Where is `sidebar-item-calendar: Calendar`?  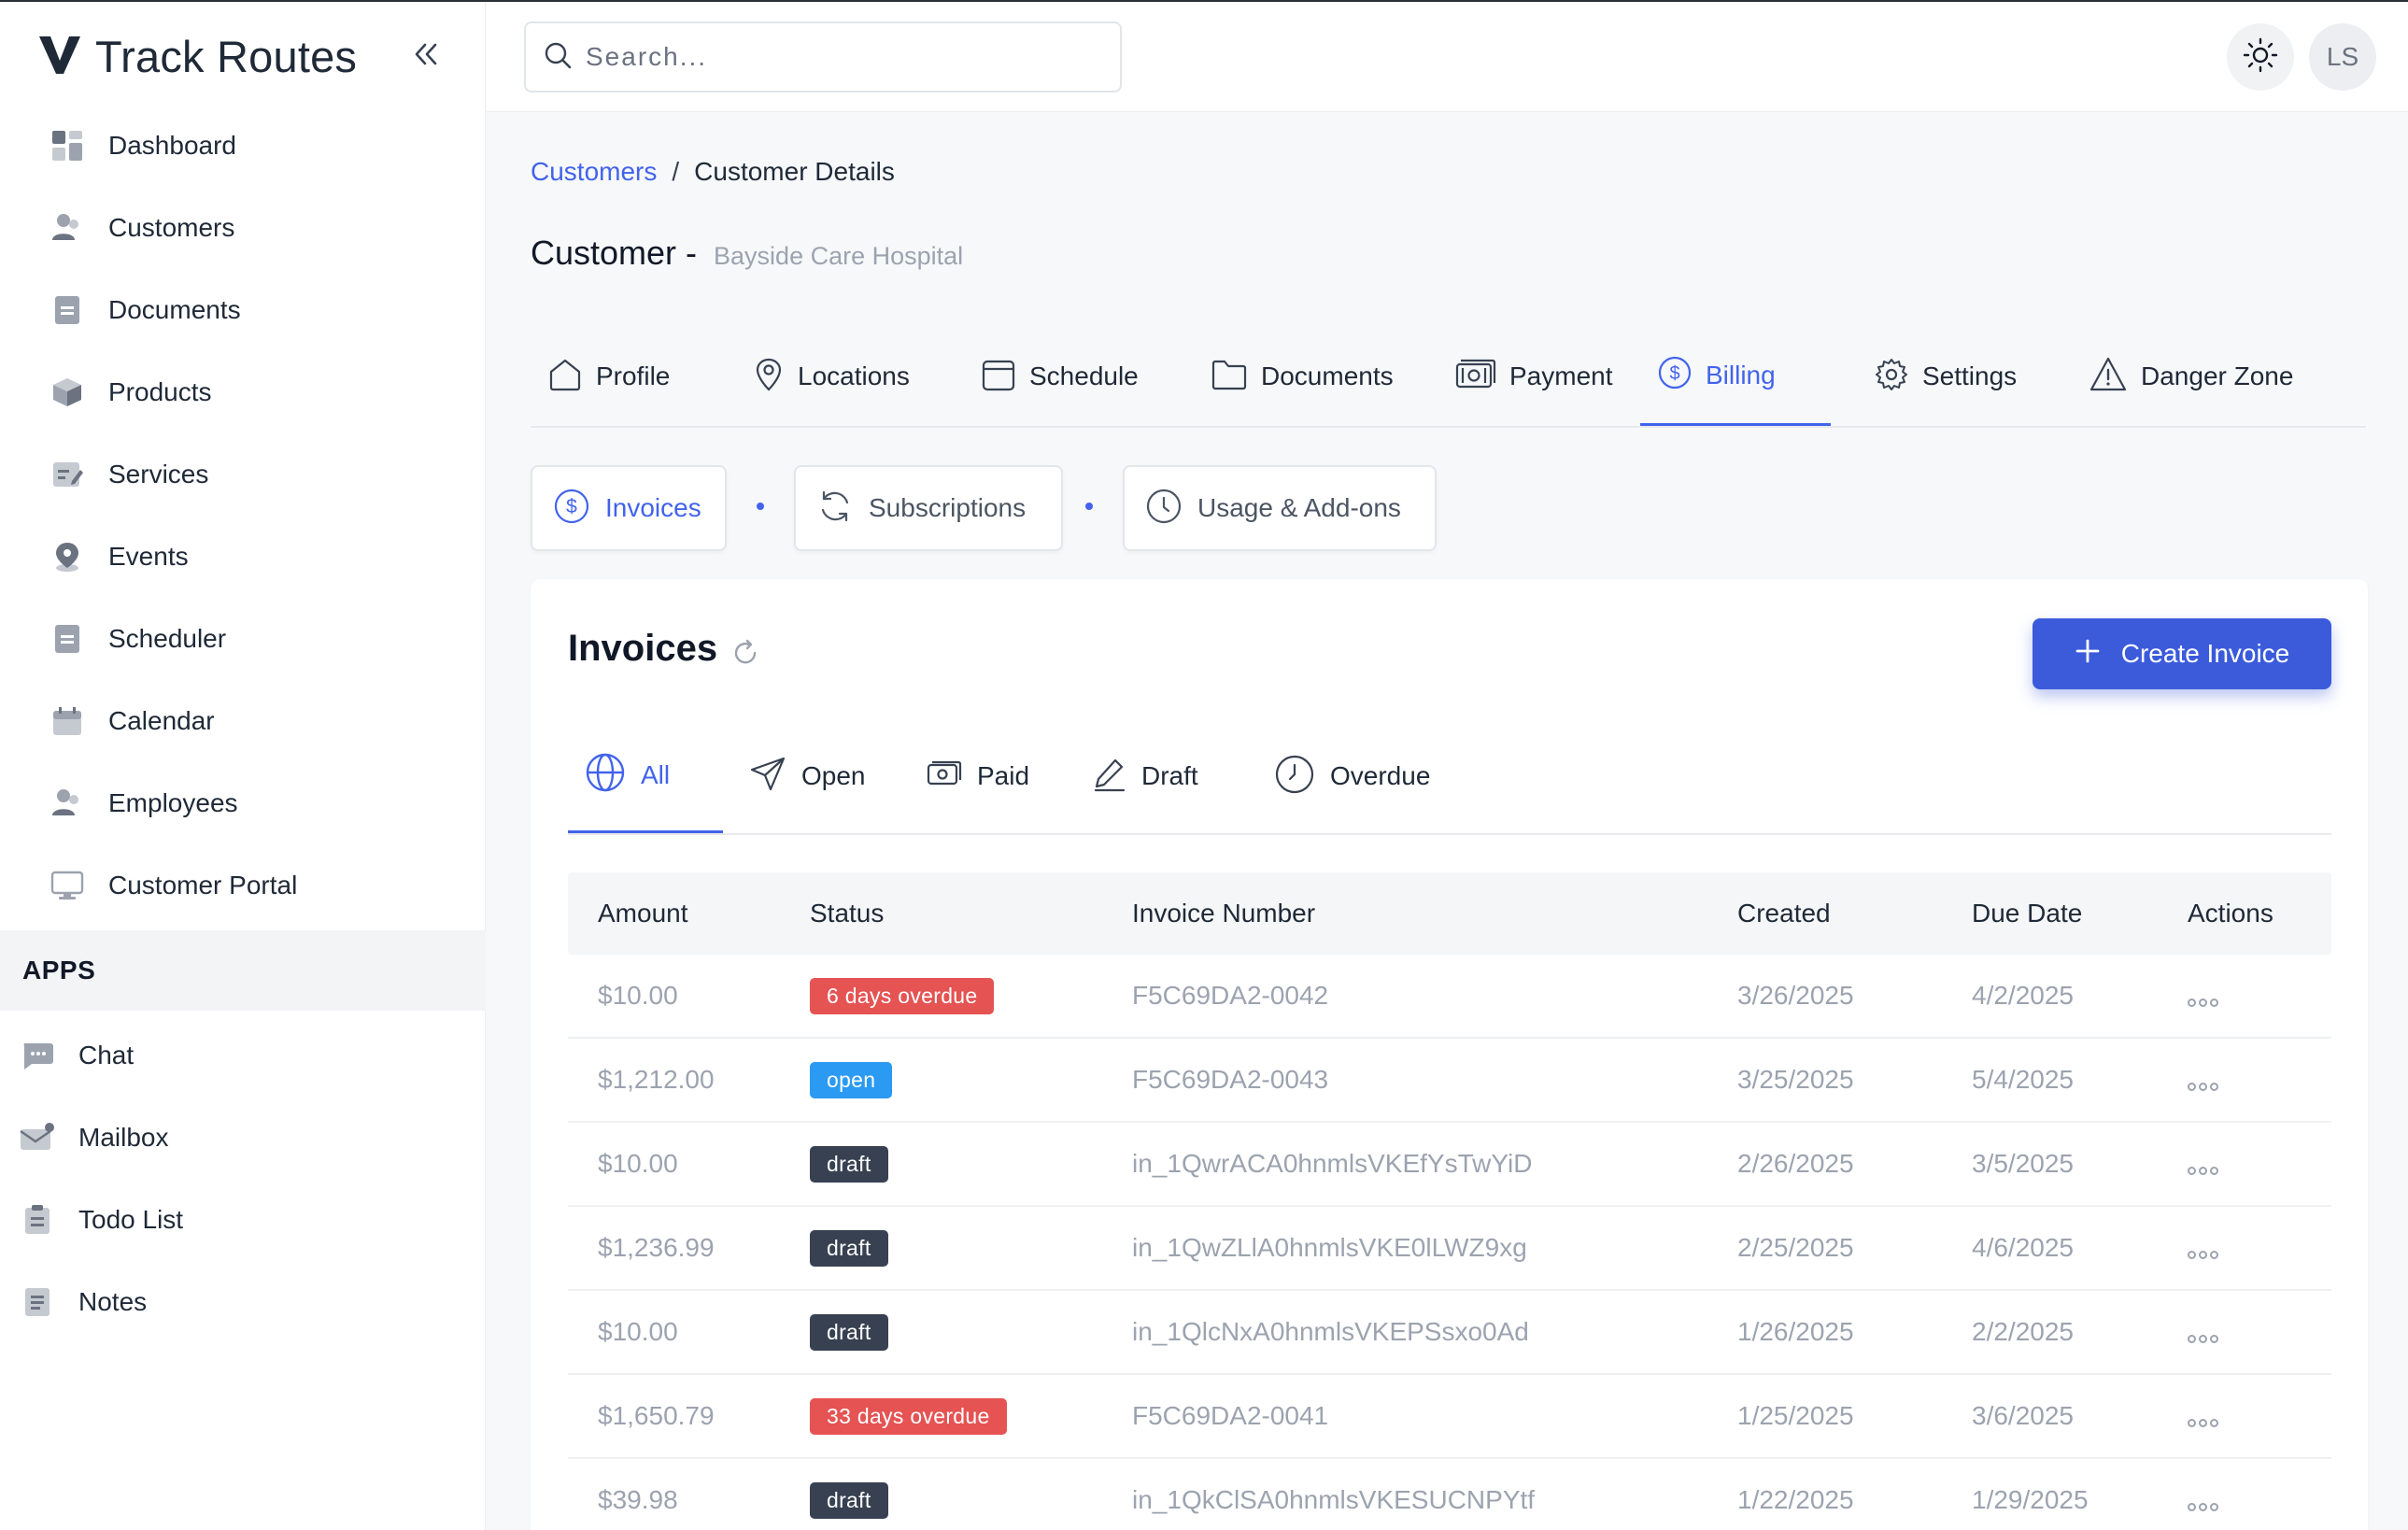
sidebar-item-calendar: Calendar is located at coordinates (243, 721).